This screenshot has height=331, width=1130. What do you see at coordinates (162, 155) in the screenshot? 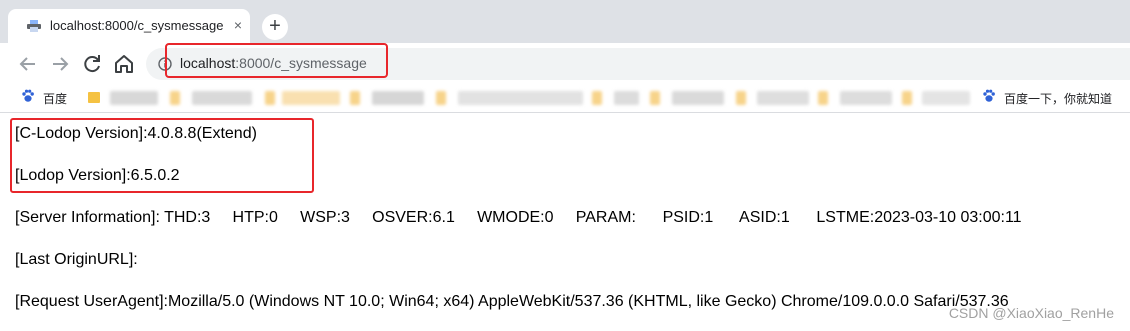
I see `version-highlight-box` at bounding box center [162, 155].